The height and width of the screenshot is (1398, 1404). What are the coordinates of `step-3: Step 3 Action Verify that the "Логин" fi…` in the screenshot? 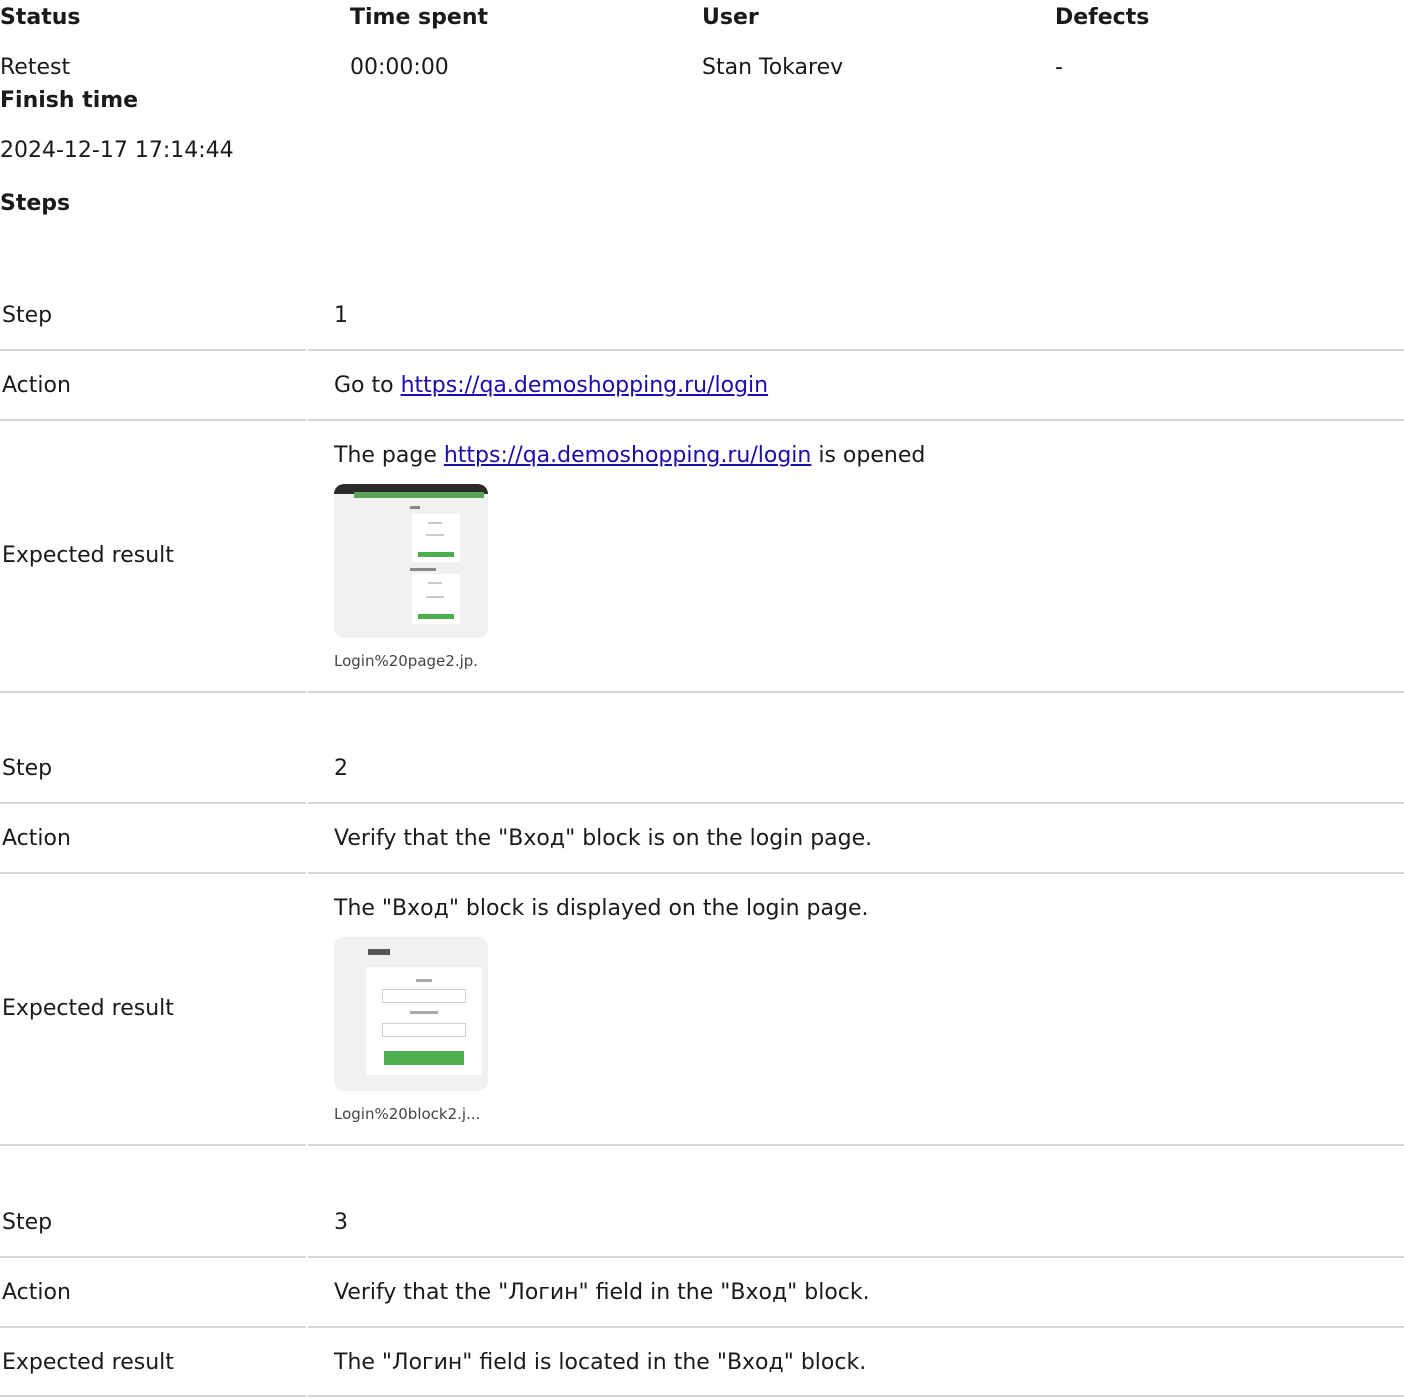 It's located at (702, 1302).